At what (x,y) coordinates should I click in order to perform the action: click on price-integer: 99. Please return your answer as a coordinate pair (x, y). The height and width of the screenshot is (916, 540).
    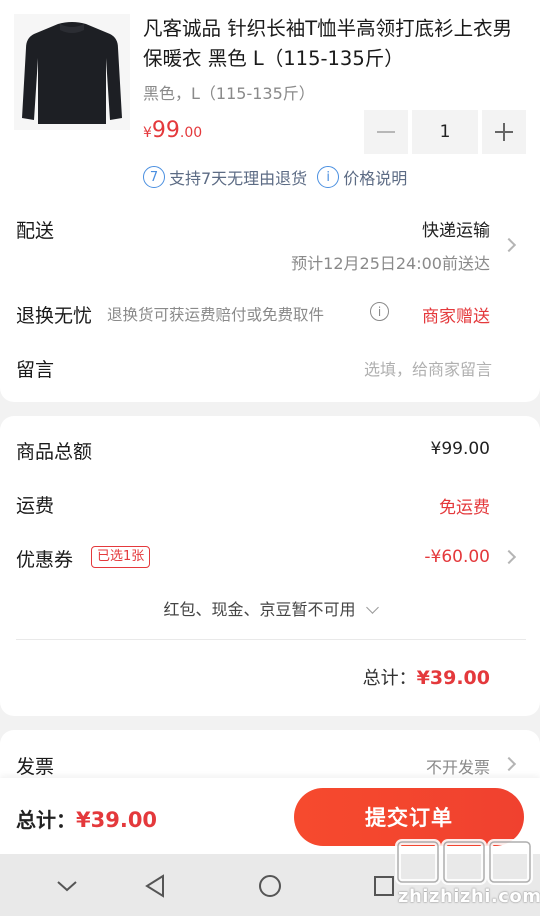
    Looking at the image, I should click on (165, 130).